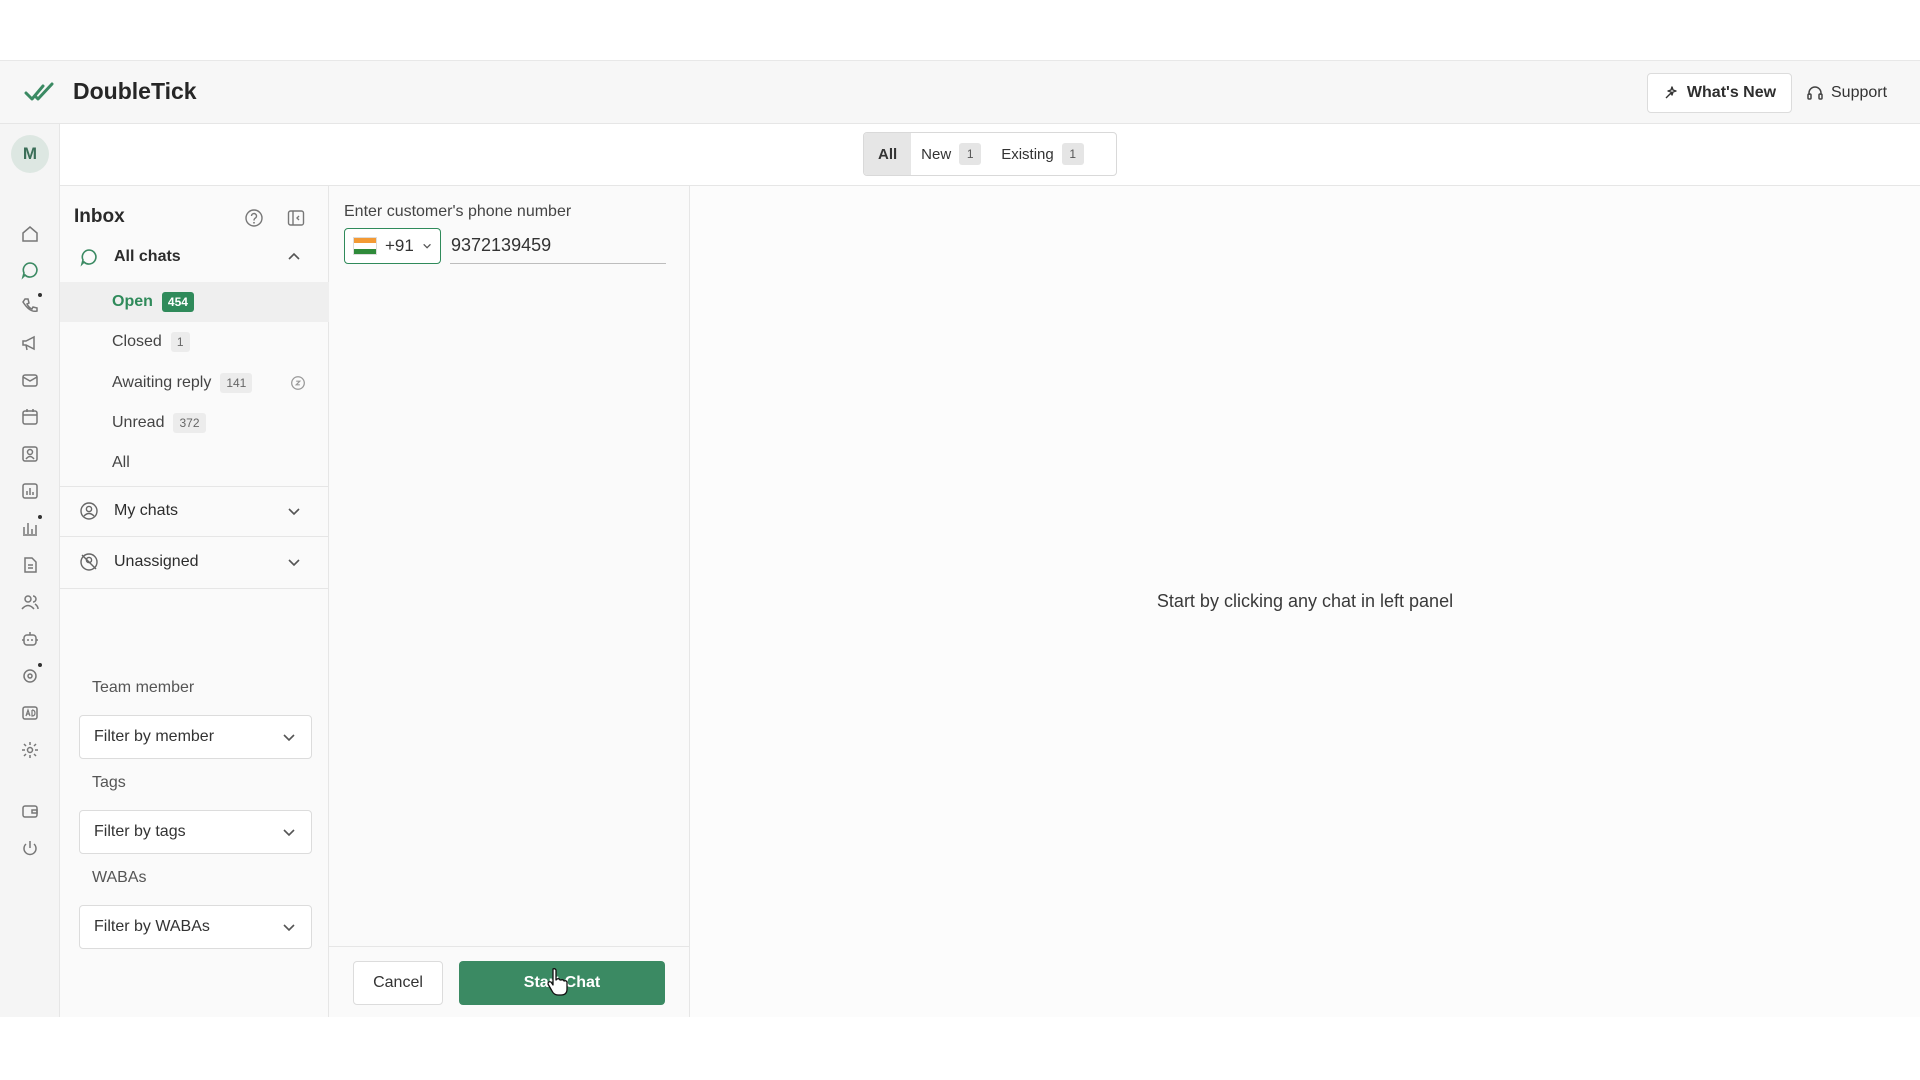 The height and width of the screenshot is (1080, 1920). Describe the element at coordinates (30, 343) in the screenshot. I see `megaphone-icon` at that location.